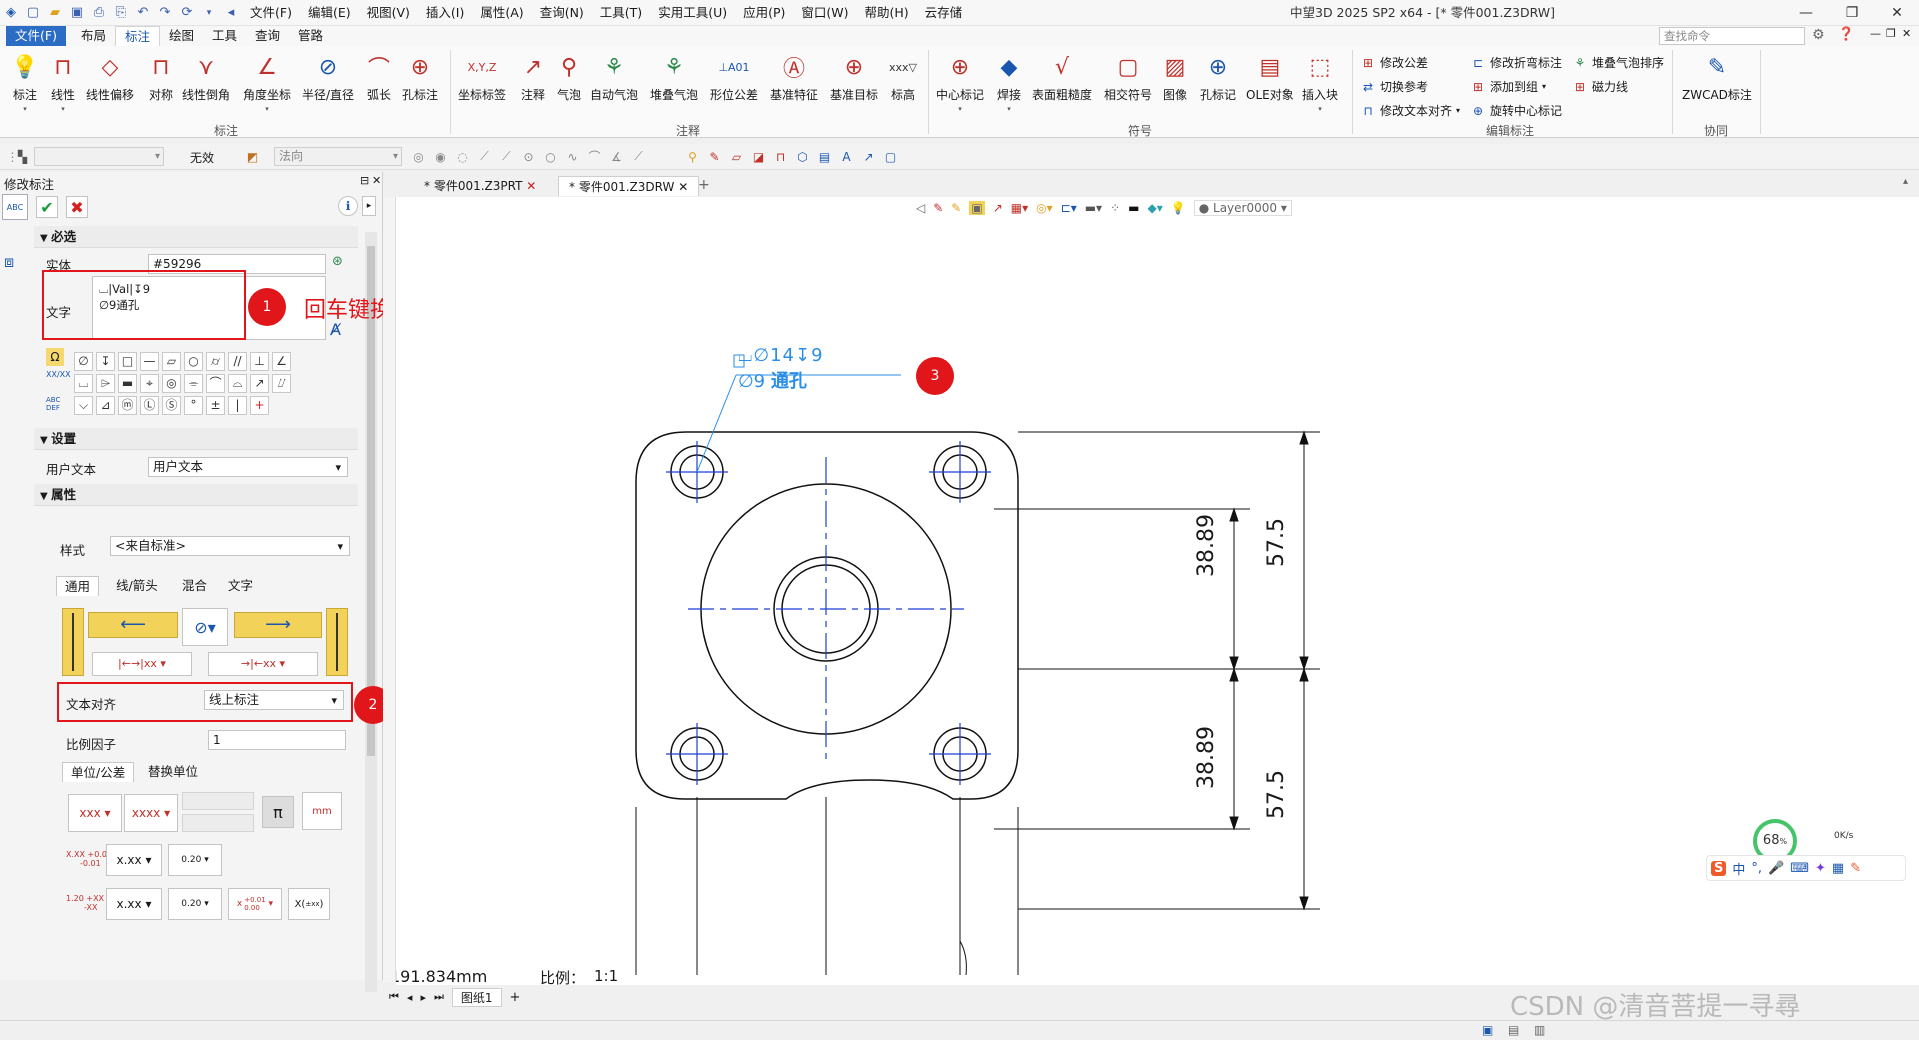  I want to click on symbol-button: ∅, so click(83, 361).